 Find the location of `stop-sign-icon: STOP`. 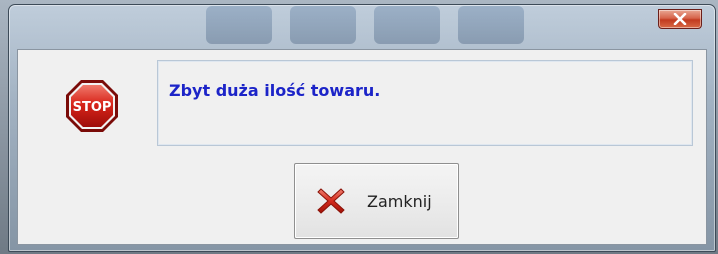

stop-sign-icon: STOP is located at coordinates (92, 106).